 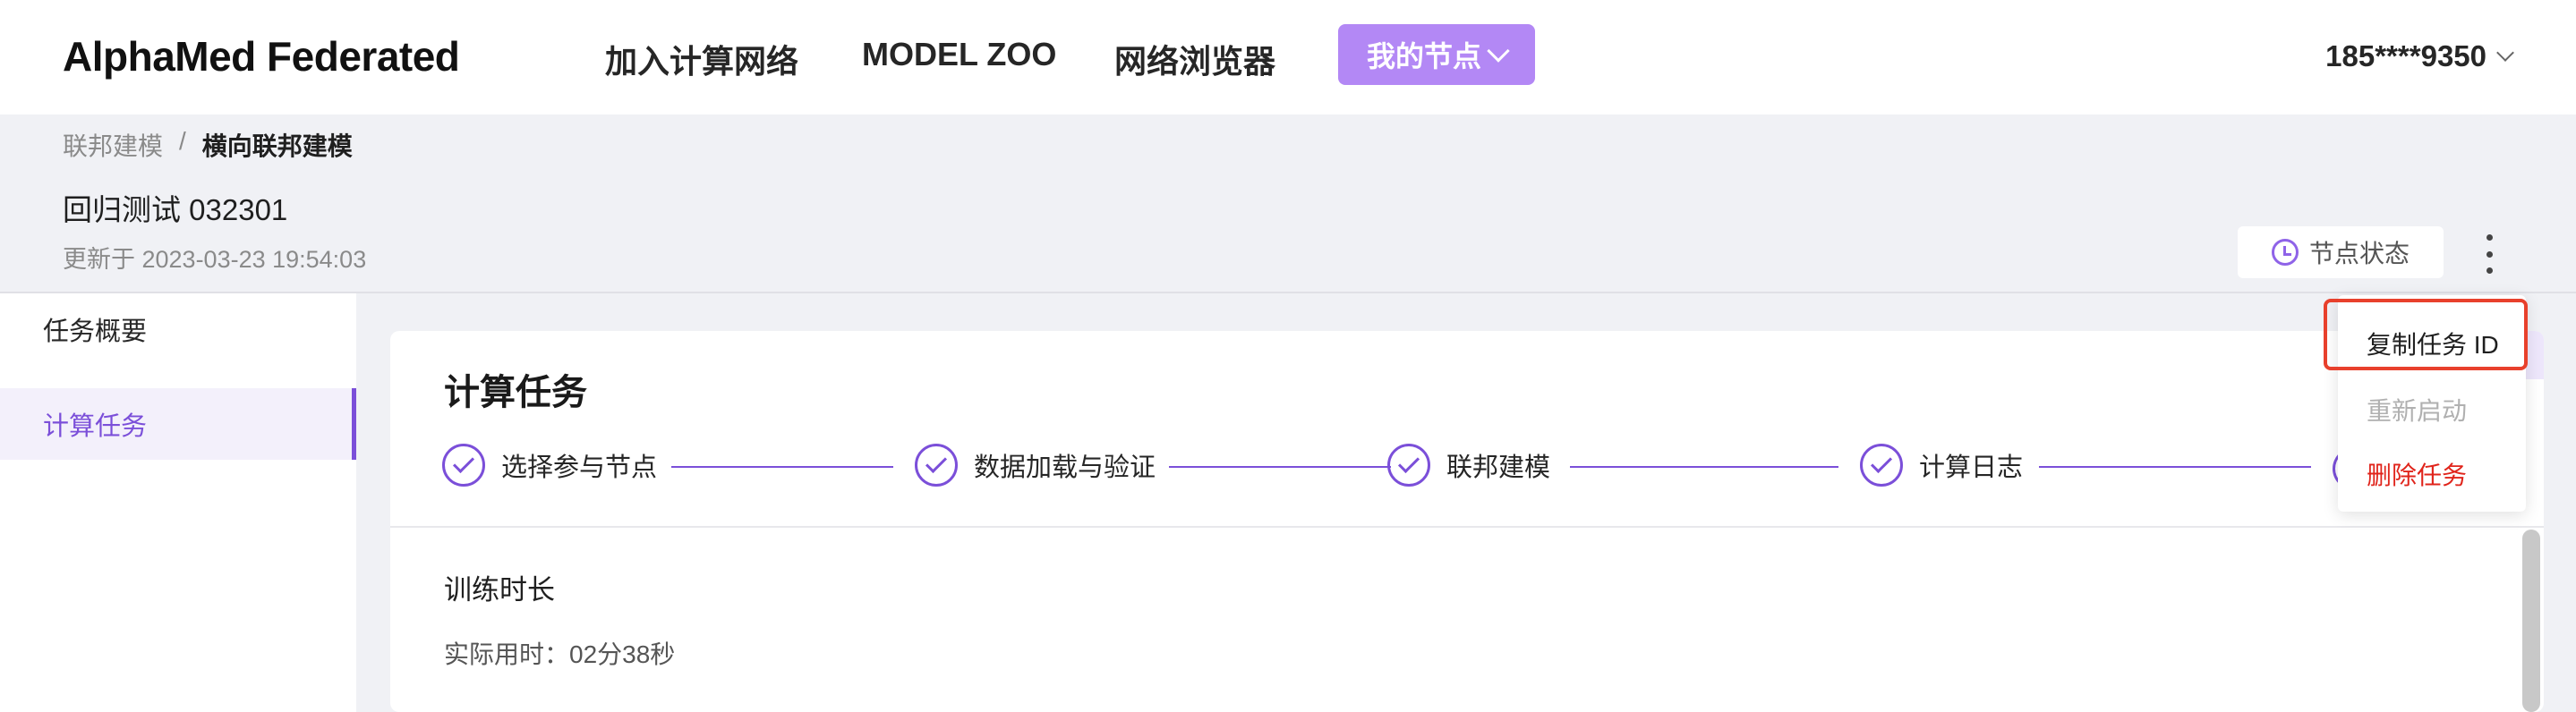 I want to click on node-status-button: 节点状态, so click(x=2341, y=252).